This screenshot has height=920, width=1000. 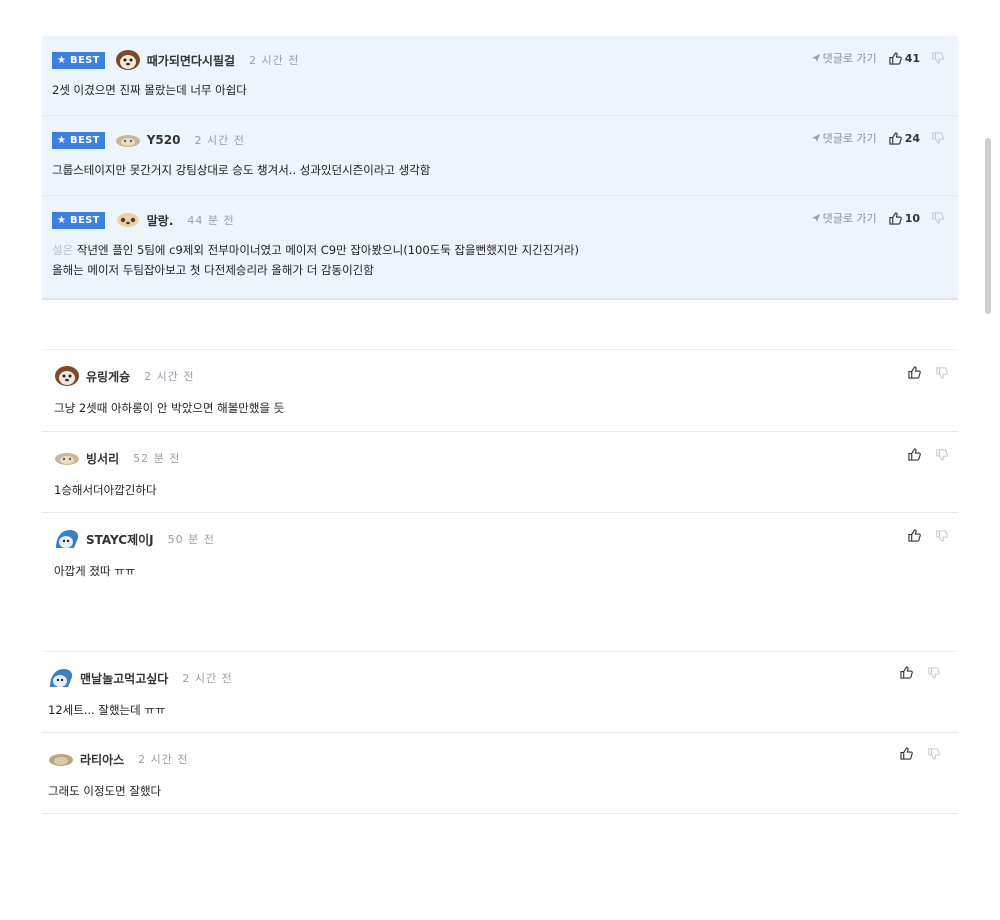 What do you see at coordinates (500, 553) in the screenshot?
I see `comment: STAYC제이J 50 분 전 아깝게 졌따 ㅠㅠ` at bounding box center [500, 553].